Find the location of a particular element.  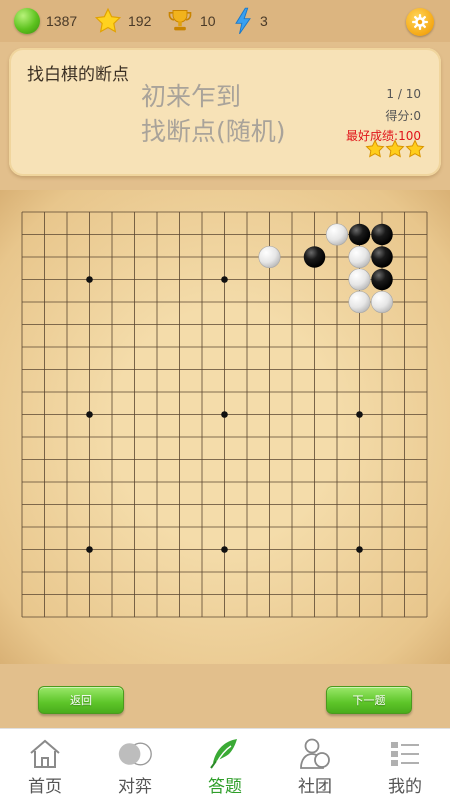

settings-button is located at coordinates (420, 22).